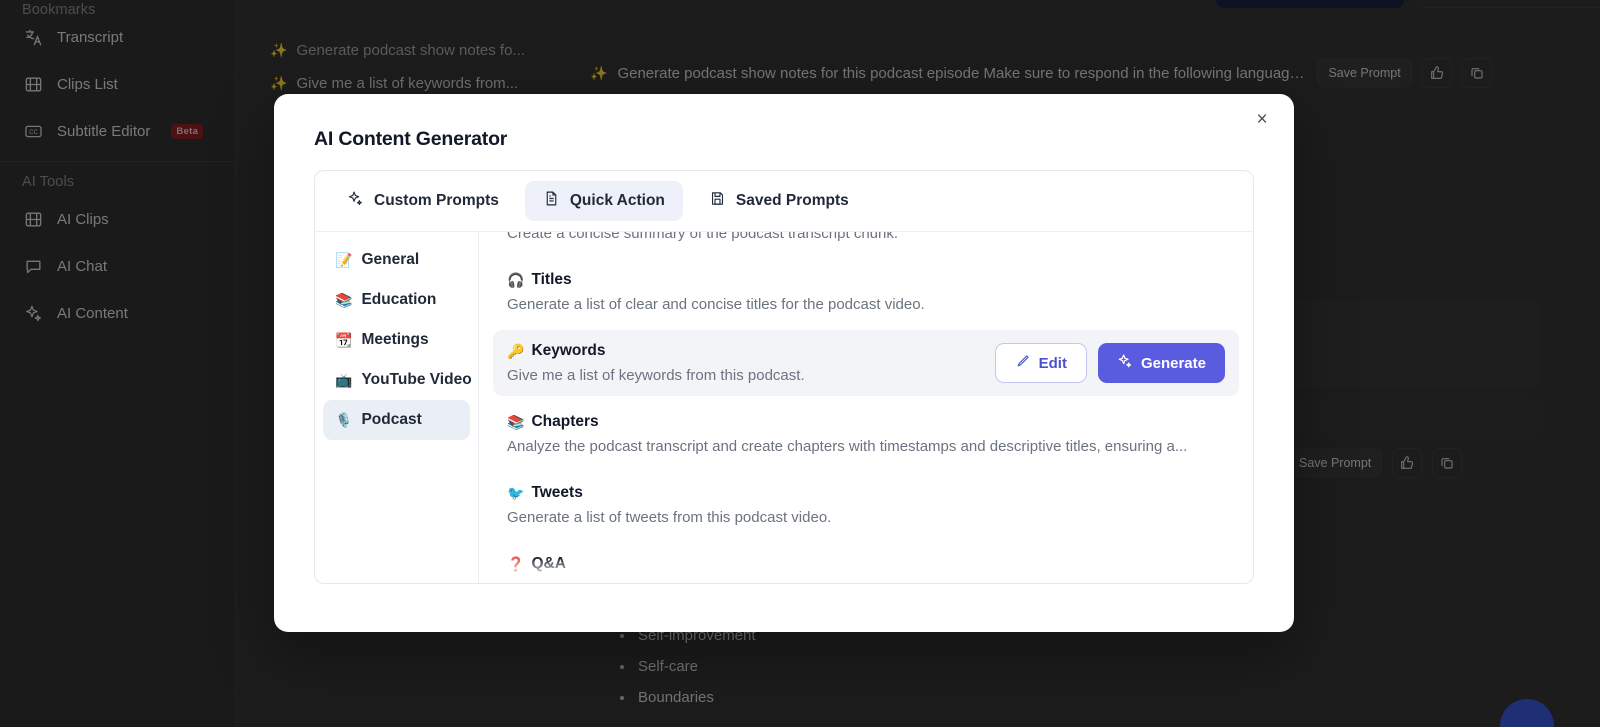 This screenshot has height=727, width=1600. Describe the element at coordinates (344, 260) in the screenshot. I see `memo-icon: 📝` at that location.